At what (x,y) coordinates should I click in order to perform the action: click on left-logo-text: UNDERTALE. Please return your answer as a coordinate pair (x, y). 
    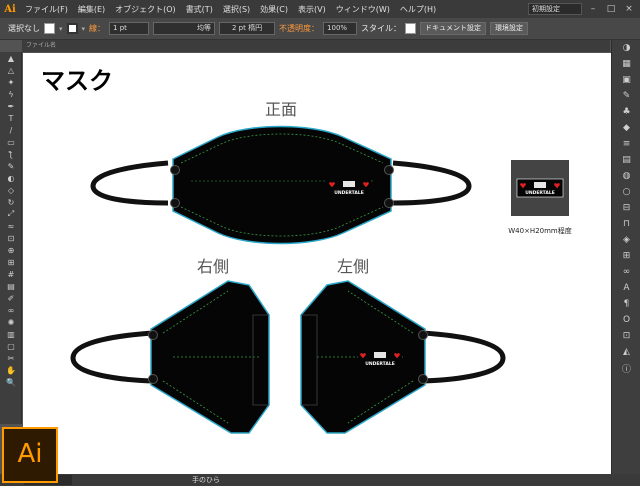
    Looking at the image, I should click on (380, 364).